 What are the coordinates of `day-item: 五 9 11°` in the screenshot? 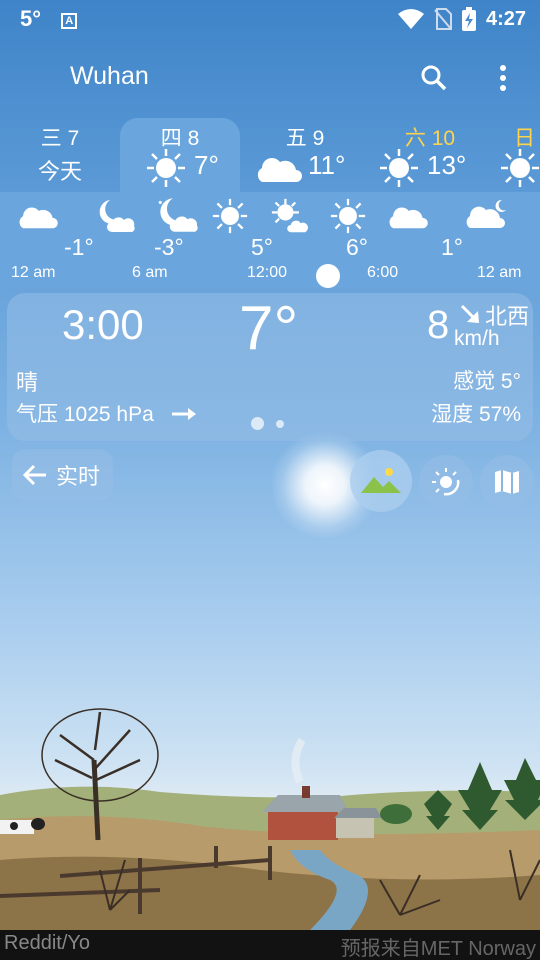 It's located at (305, 155).